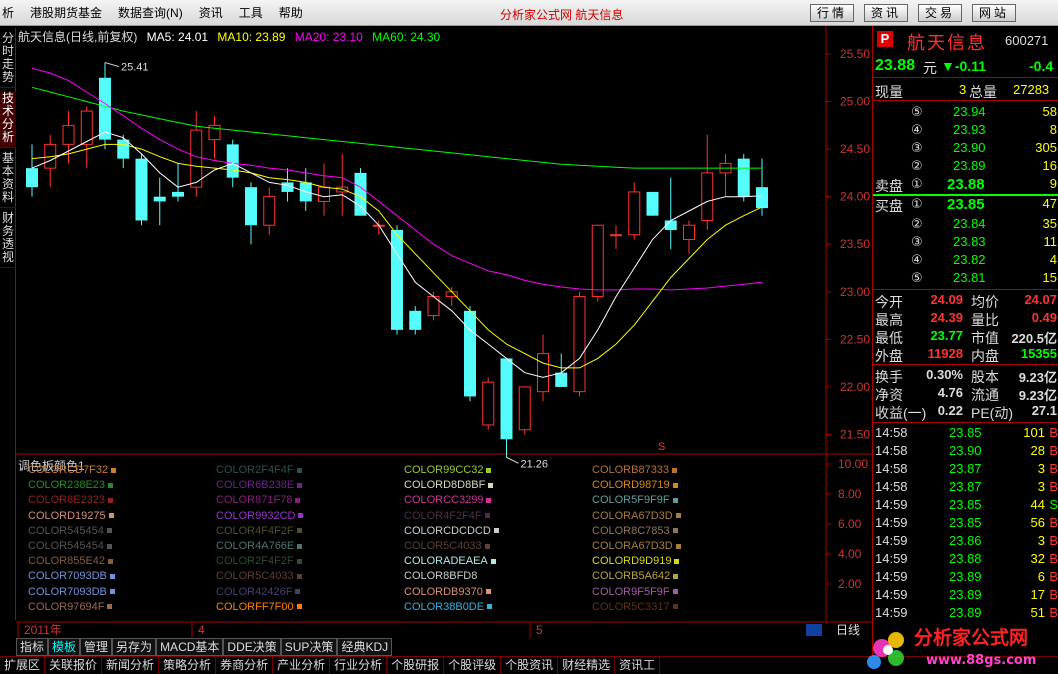 This screenshot has height=674, width=1058. I want to click on indicator-tabs: 指标 模板 管理 另存为 MACD基本 DDE决策 SUP决策 经典KDJ, so click(204, 647).